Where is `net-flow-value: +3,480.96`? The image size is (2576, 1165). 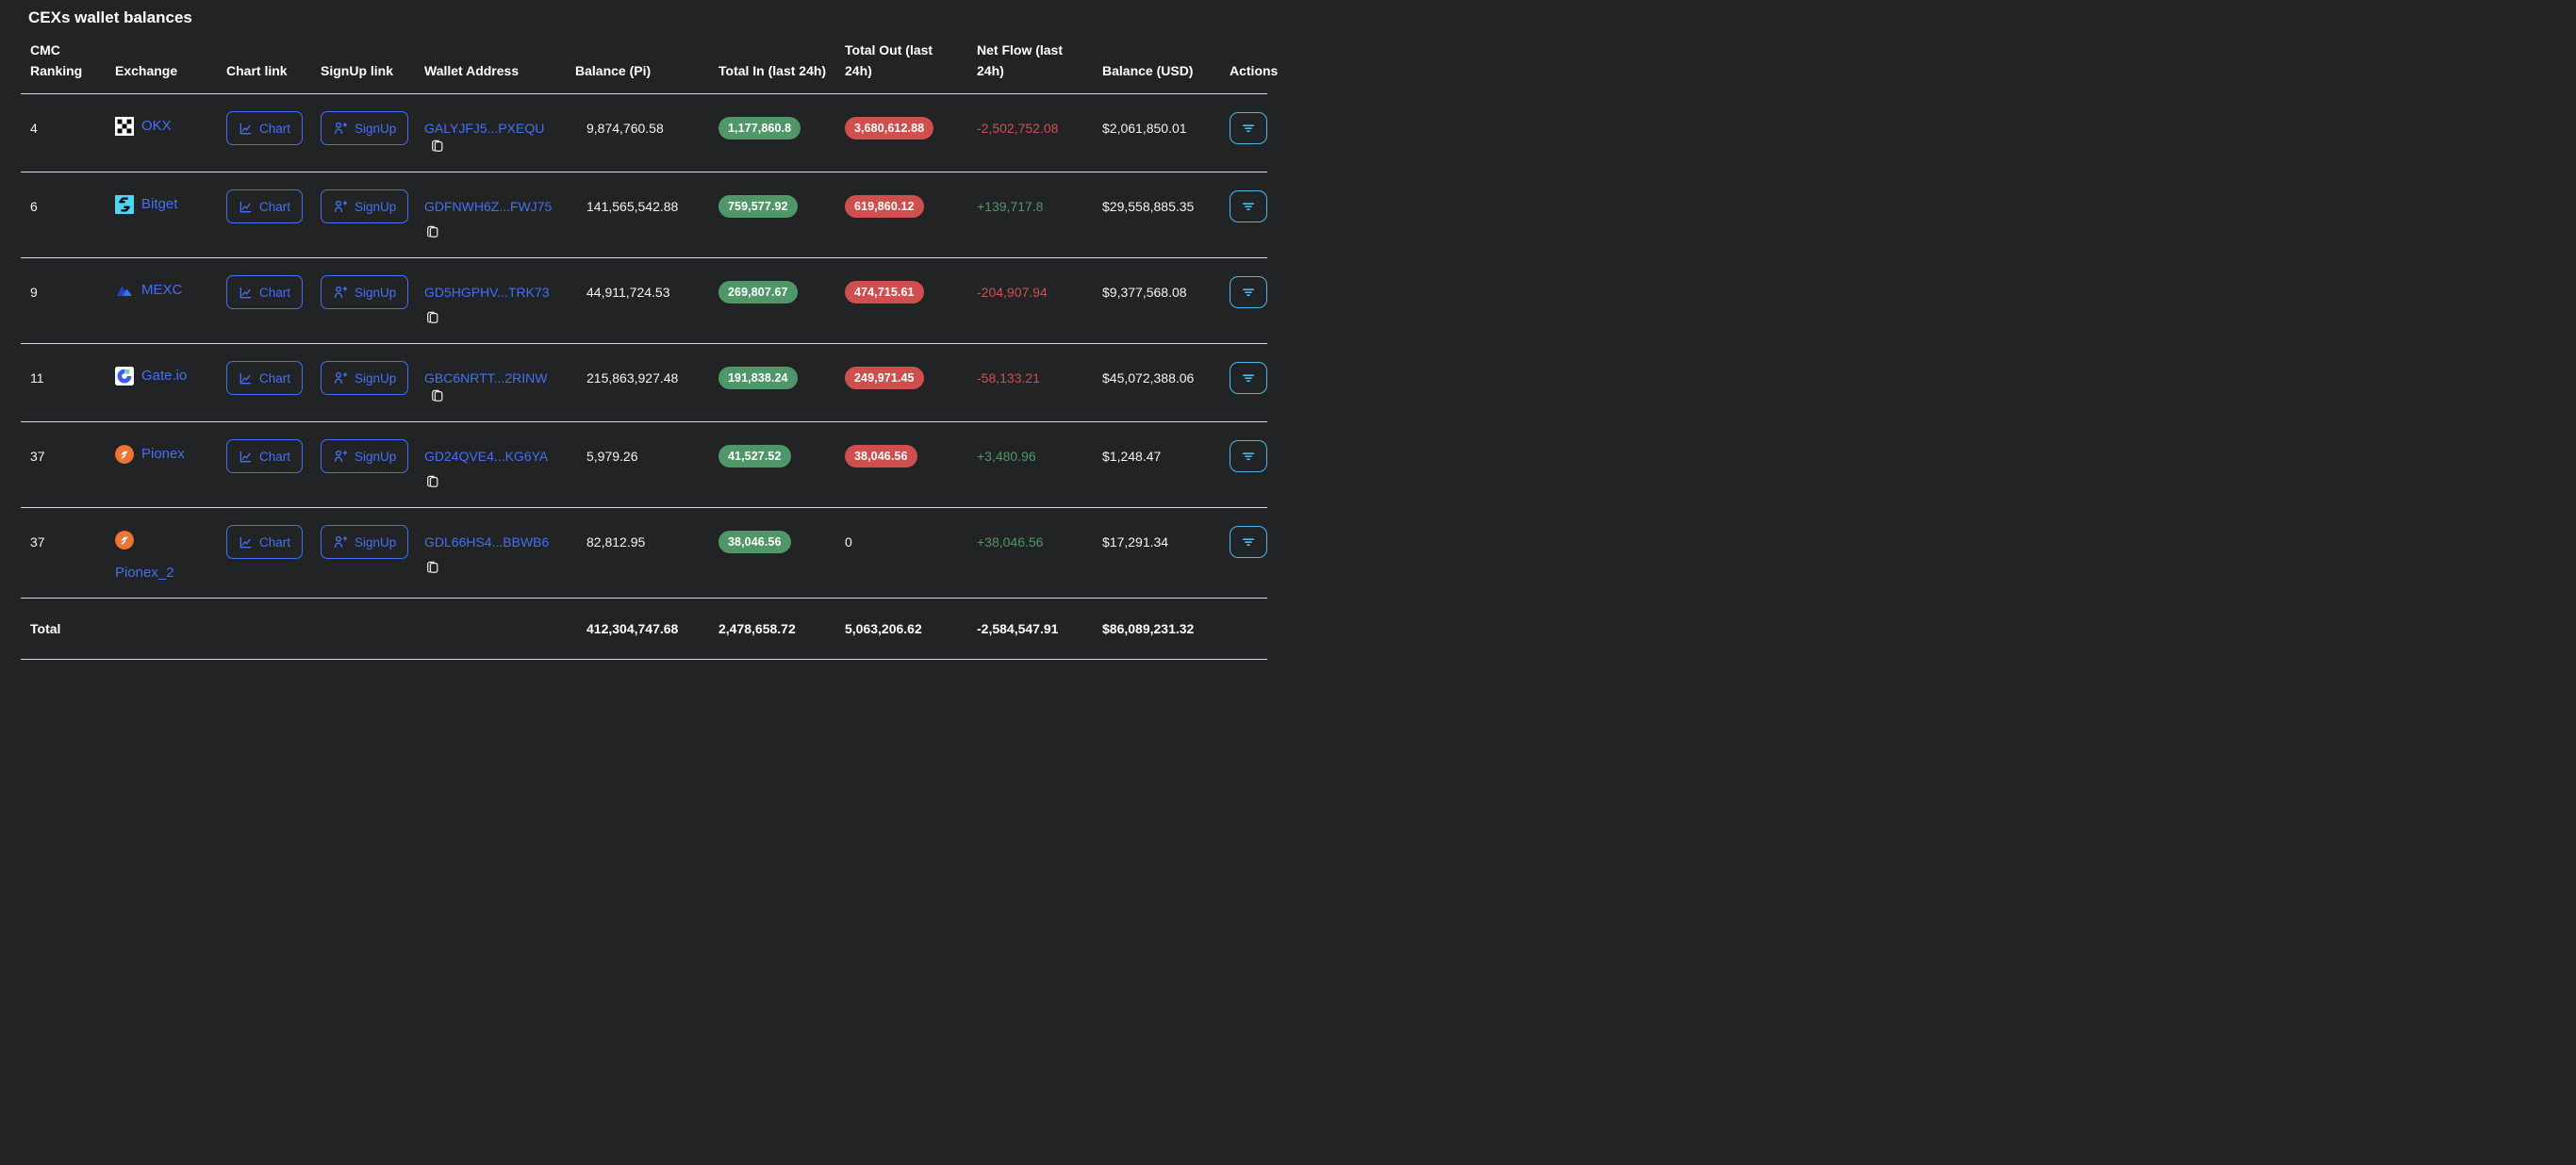
net-flow-value: +3,480.96 is located at coordinates (1030, 464).